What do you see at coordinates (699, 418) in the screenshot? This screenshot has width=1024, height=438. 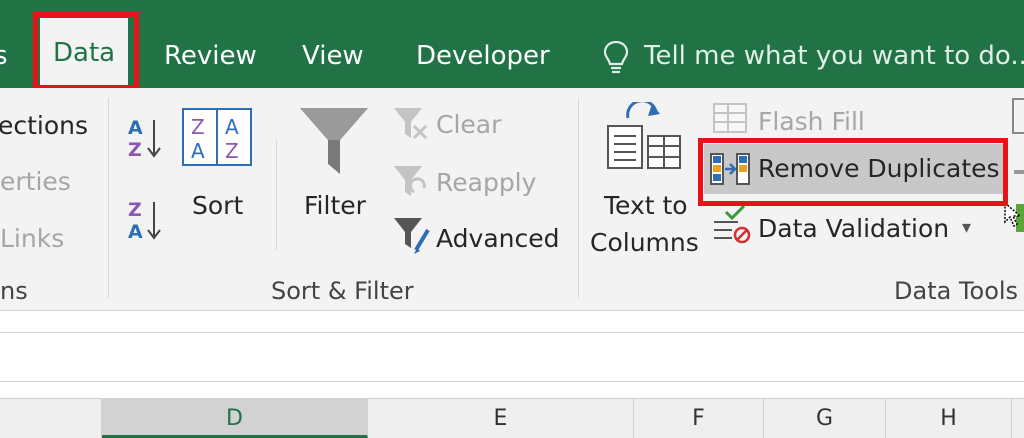 I see `column-header-f: F` at bounding box center [699, 418].